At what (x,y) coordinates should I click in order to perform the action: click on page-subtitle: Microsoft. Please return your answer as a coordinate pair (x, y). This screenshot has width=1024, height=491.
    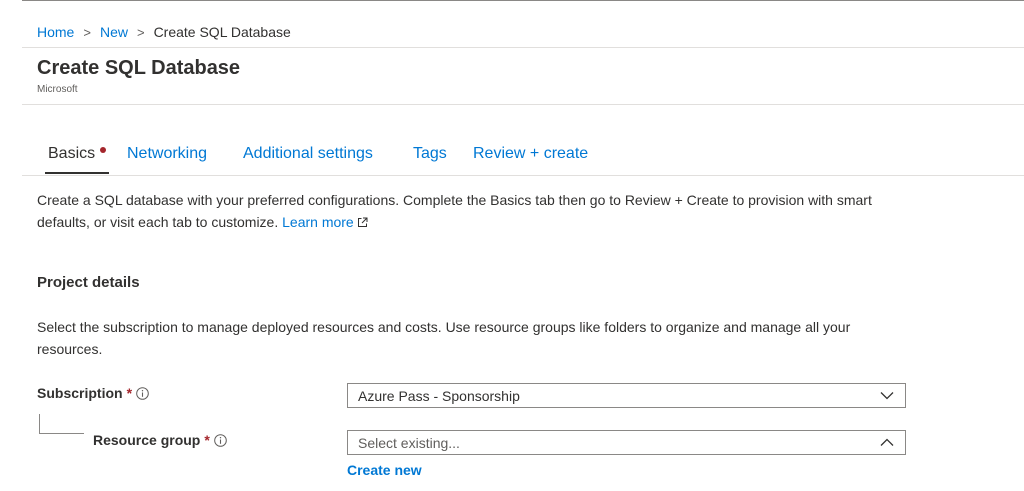
    Looking at the image, I should click on (57, 89).